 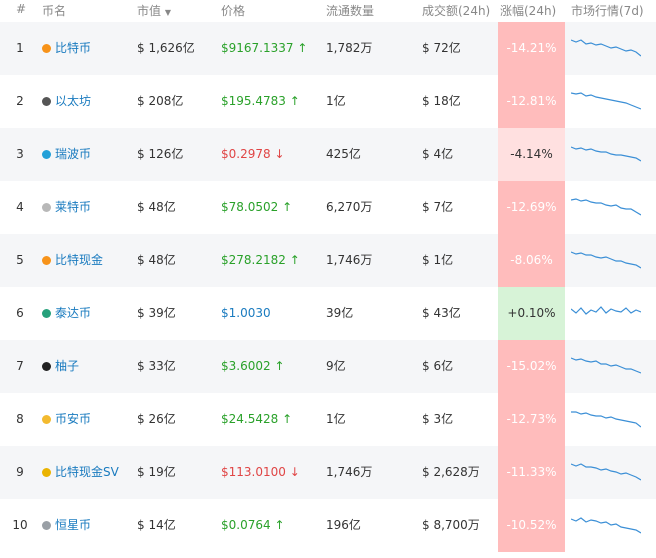 I want to click on header-mcap: 市值 ▼, so click(x=154, y=10).